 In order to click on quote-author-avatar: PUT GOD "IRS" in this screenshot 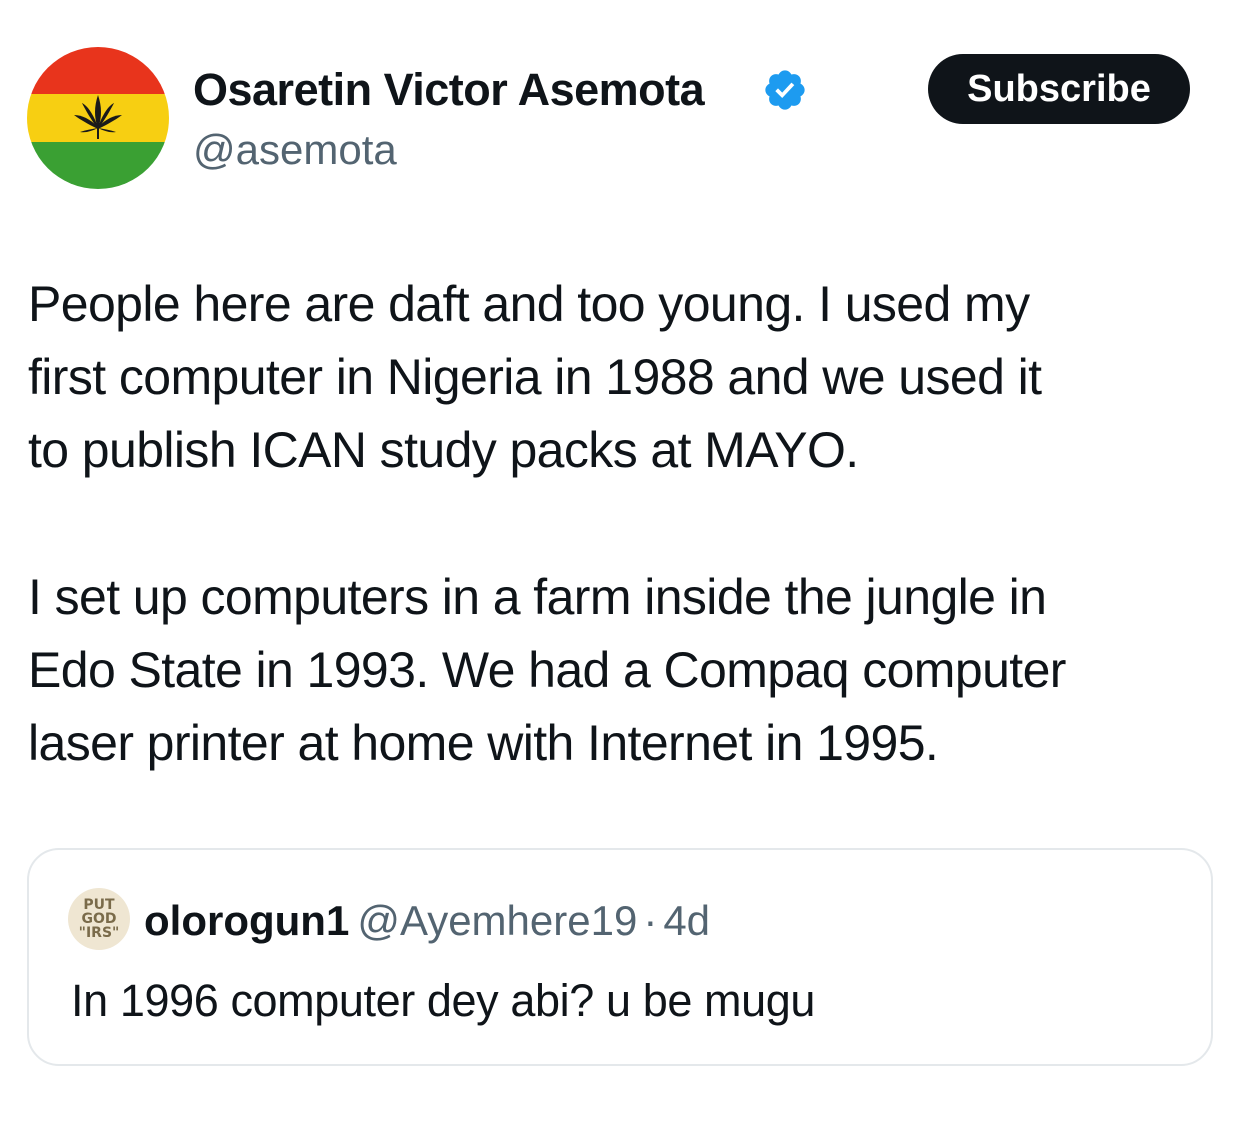, I will do `click(99, 919)`.